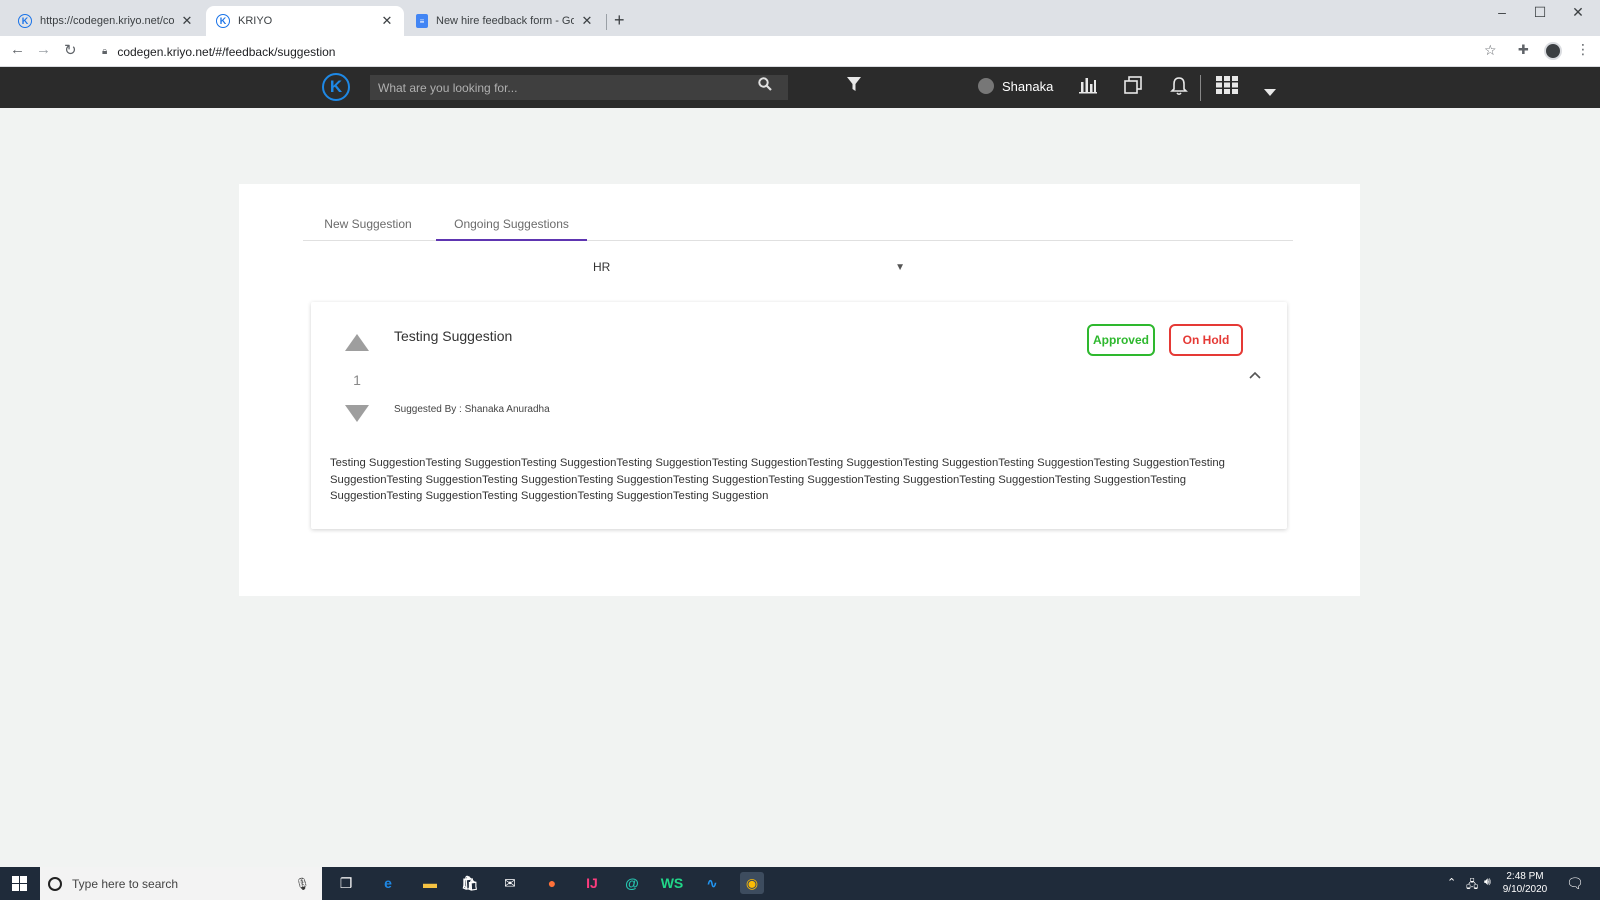  I want to click on user-name: Shanaka, so click(1028, 86).